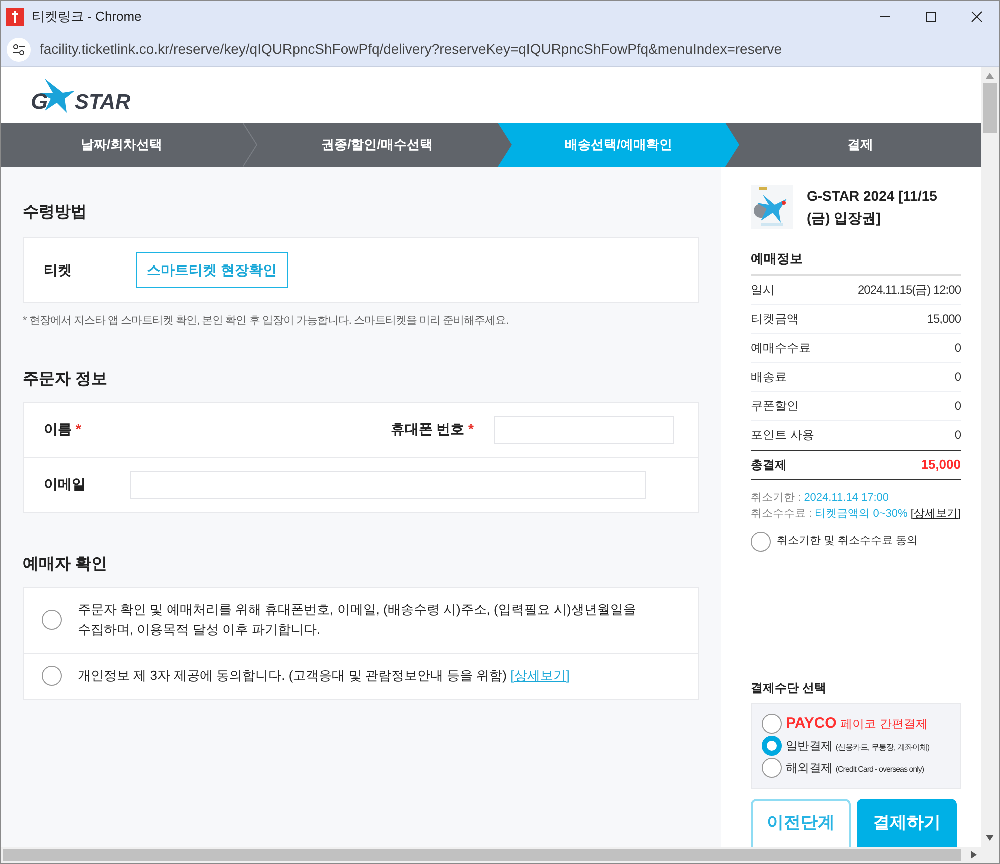  What do you see at coordinates (85, 95) in the screenshot?
I see `gstar-logo: G STAR` at bounding box center [85, 95].